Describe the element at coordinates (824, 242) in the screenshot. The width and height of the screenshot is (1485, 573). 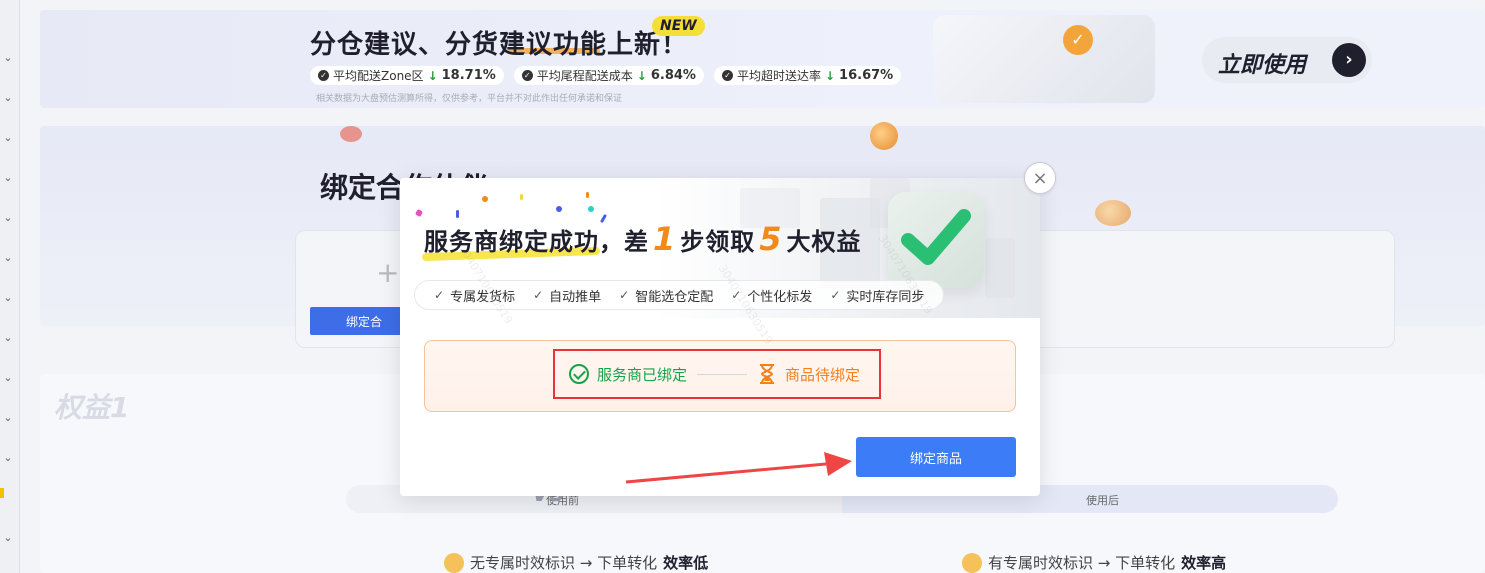
I see `title-text: 大权益` at that location.